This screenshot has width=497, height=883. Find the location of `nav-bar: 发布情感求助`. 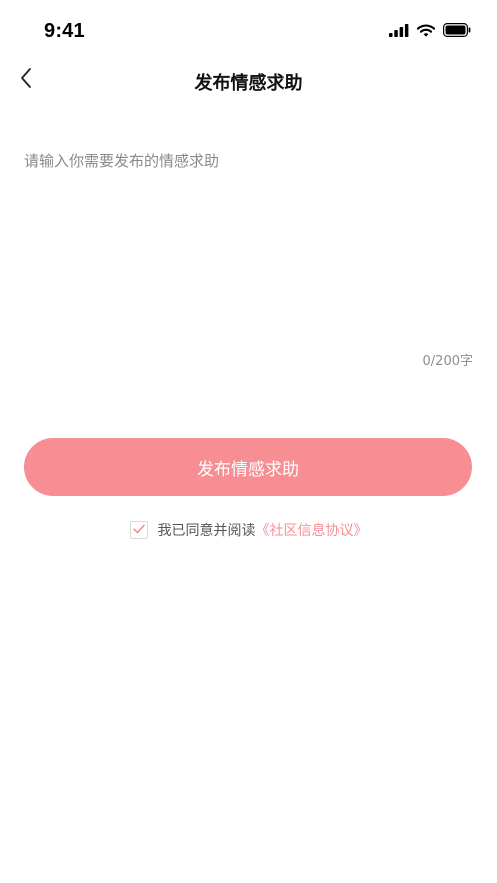

nav-bar: 发布情感求助 is located at coordinates (248, 81).